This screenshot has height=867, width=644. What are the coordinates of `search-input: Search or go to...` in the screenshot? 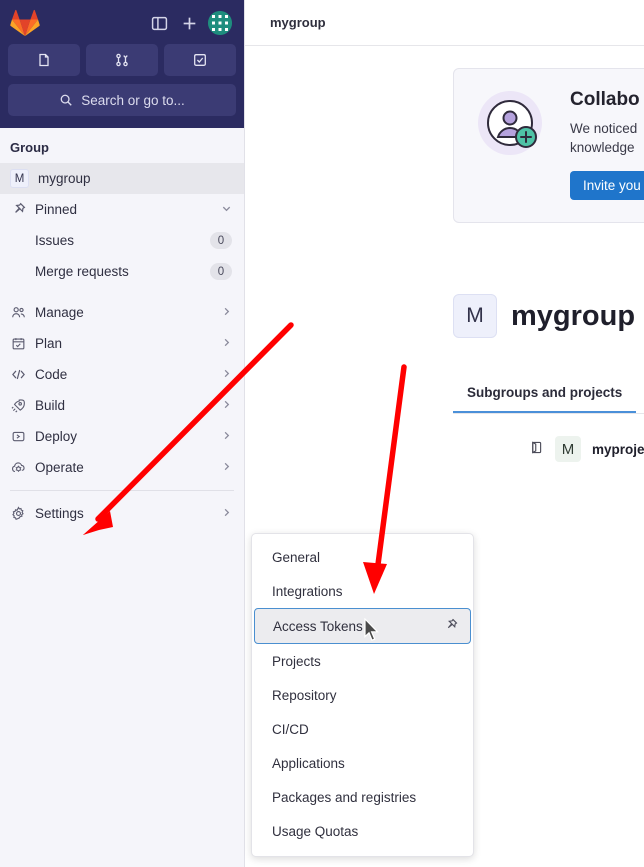 It's located at (122, 100).